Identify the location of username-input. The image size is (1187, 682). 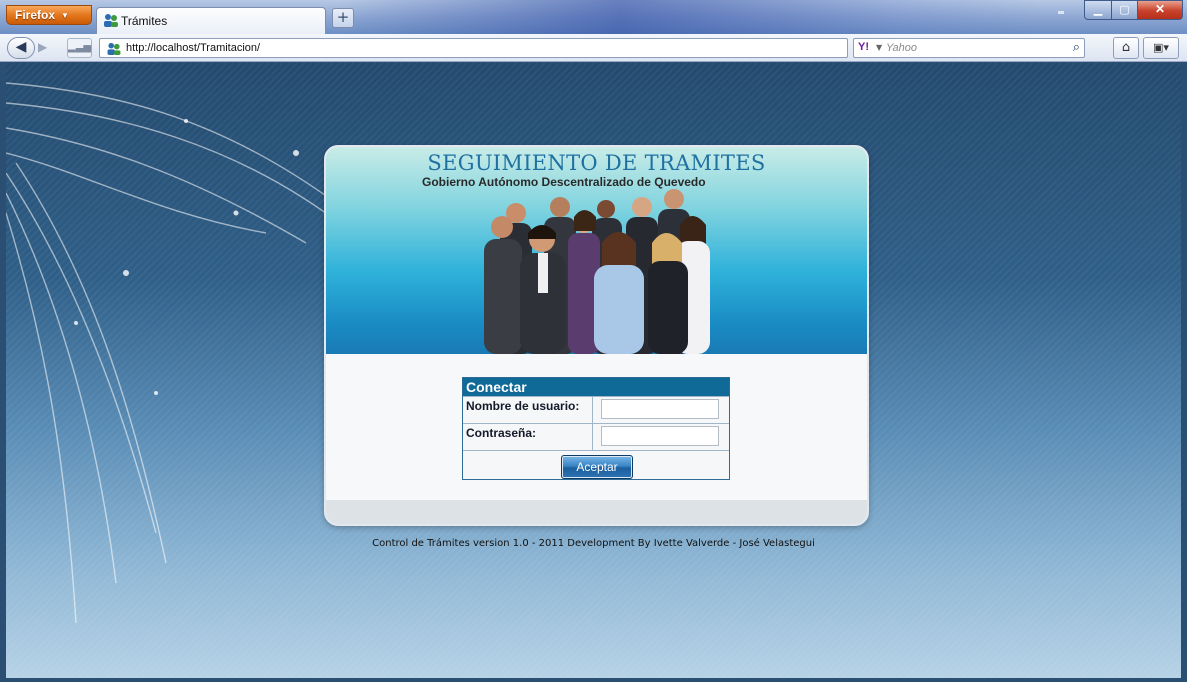
(660, 409).